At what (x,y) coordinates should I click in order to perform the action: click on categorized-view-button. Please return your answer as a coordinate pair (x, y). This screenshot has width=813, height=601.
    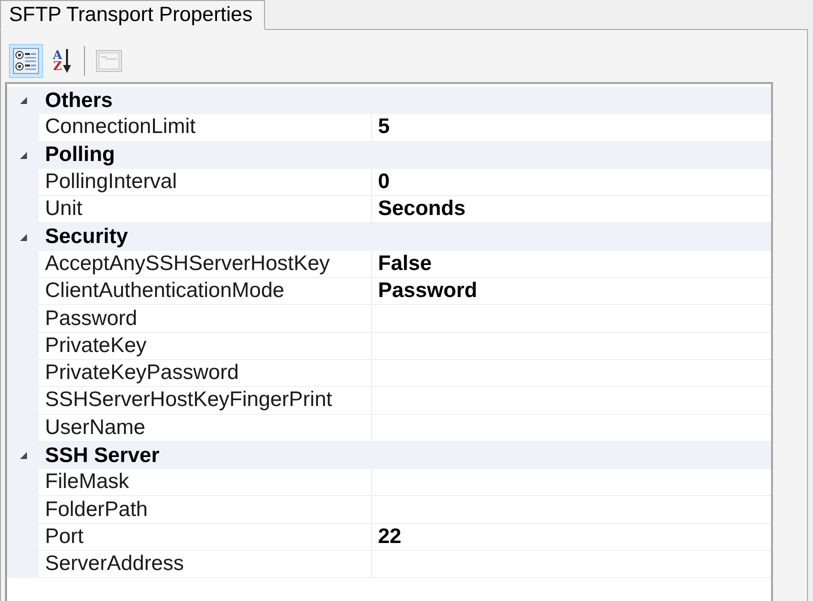
    Looking at the image, I should click on (26, 61).